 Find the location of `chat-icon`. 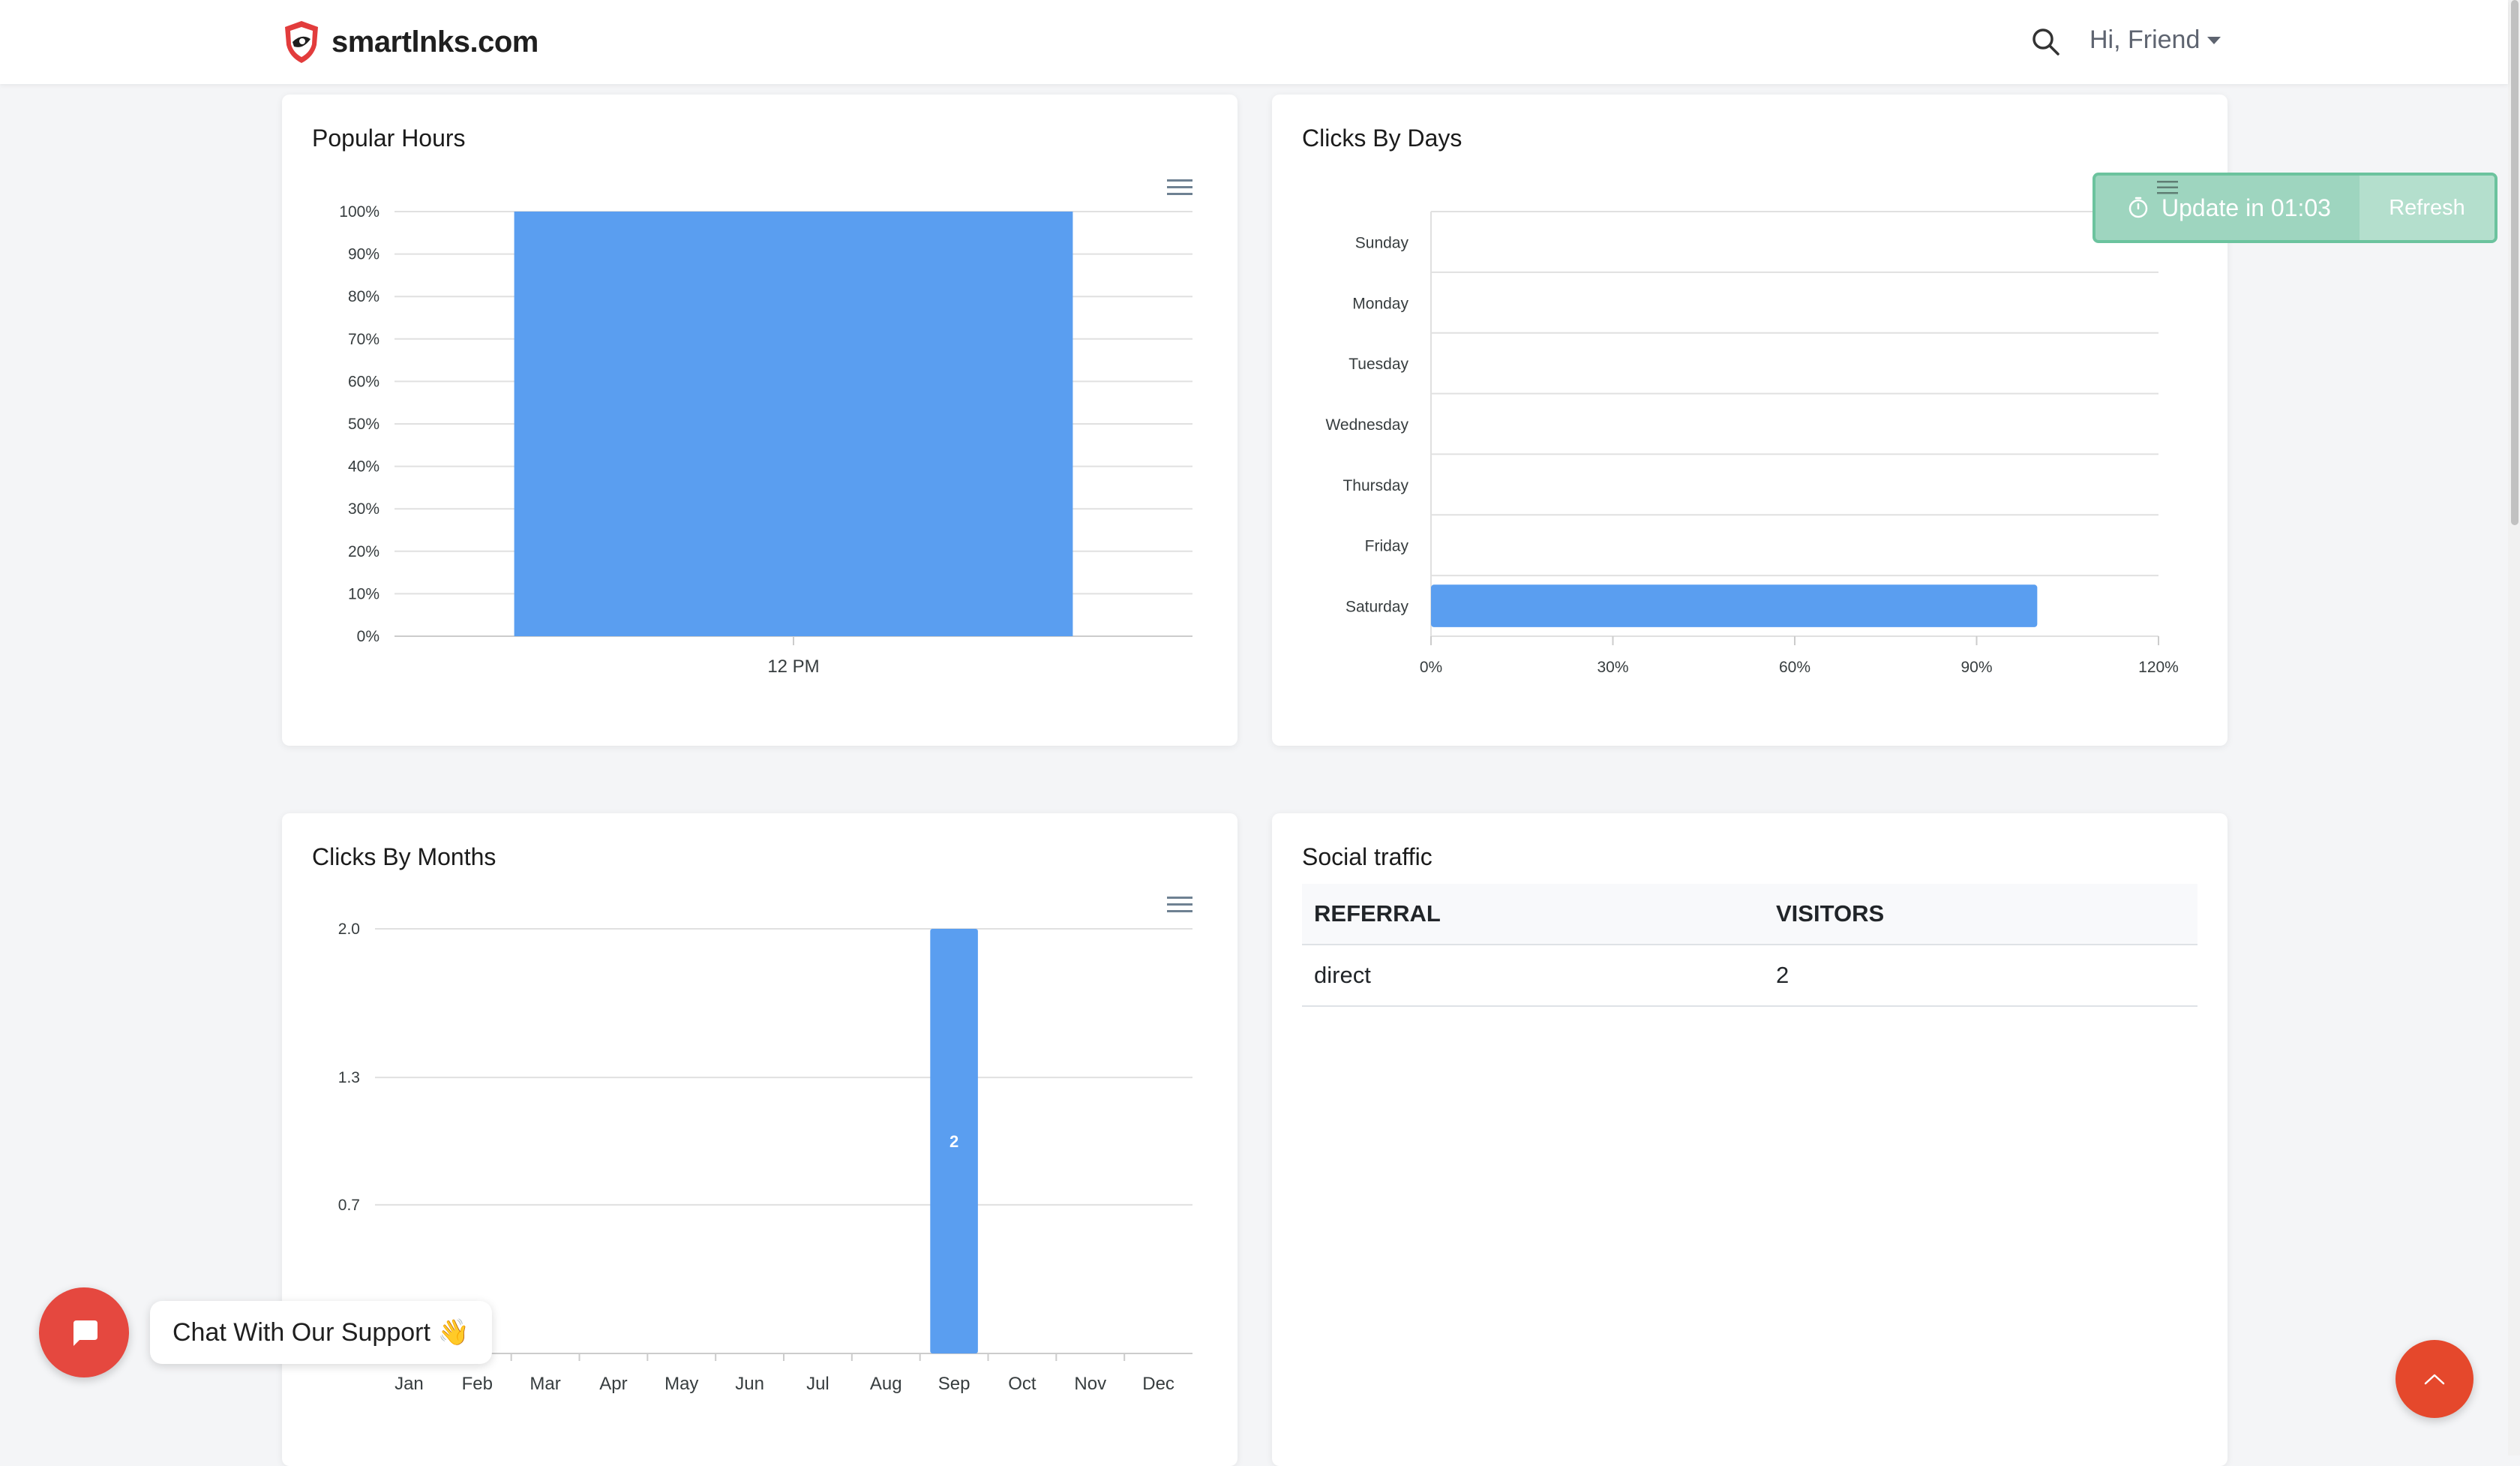

chat-icon is located at coordinates (86, 1333).